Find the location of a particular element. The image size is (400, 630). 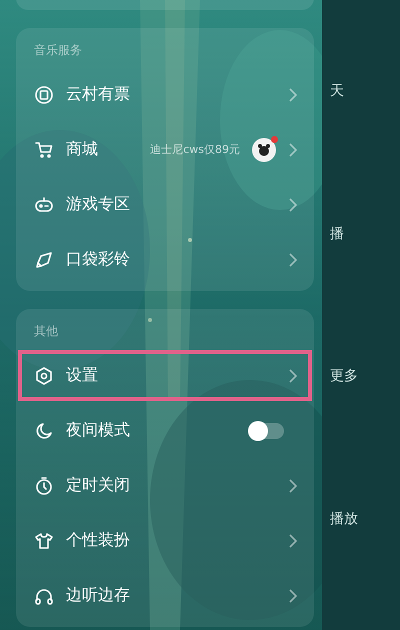

section-title: 其他 is located at coordinates (46, 331).